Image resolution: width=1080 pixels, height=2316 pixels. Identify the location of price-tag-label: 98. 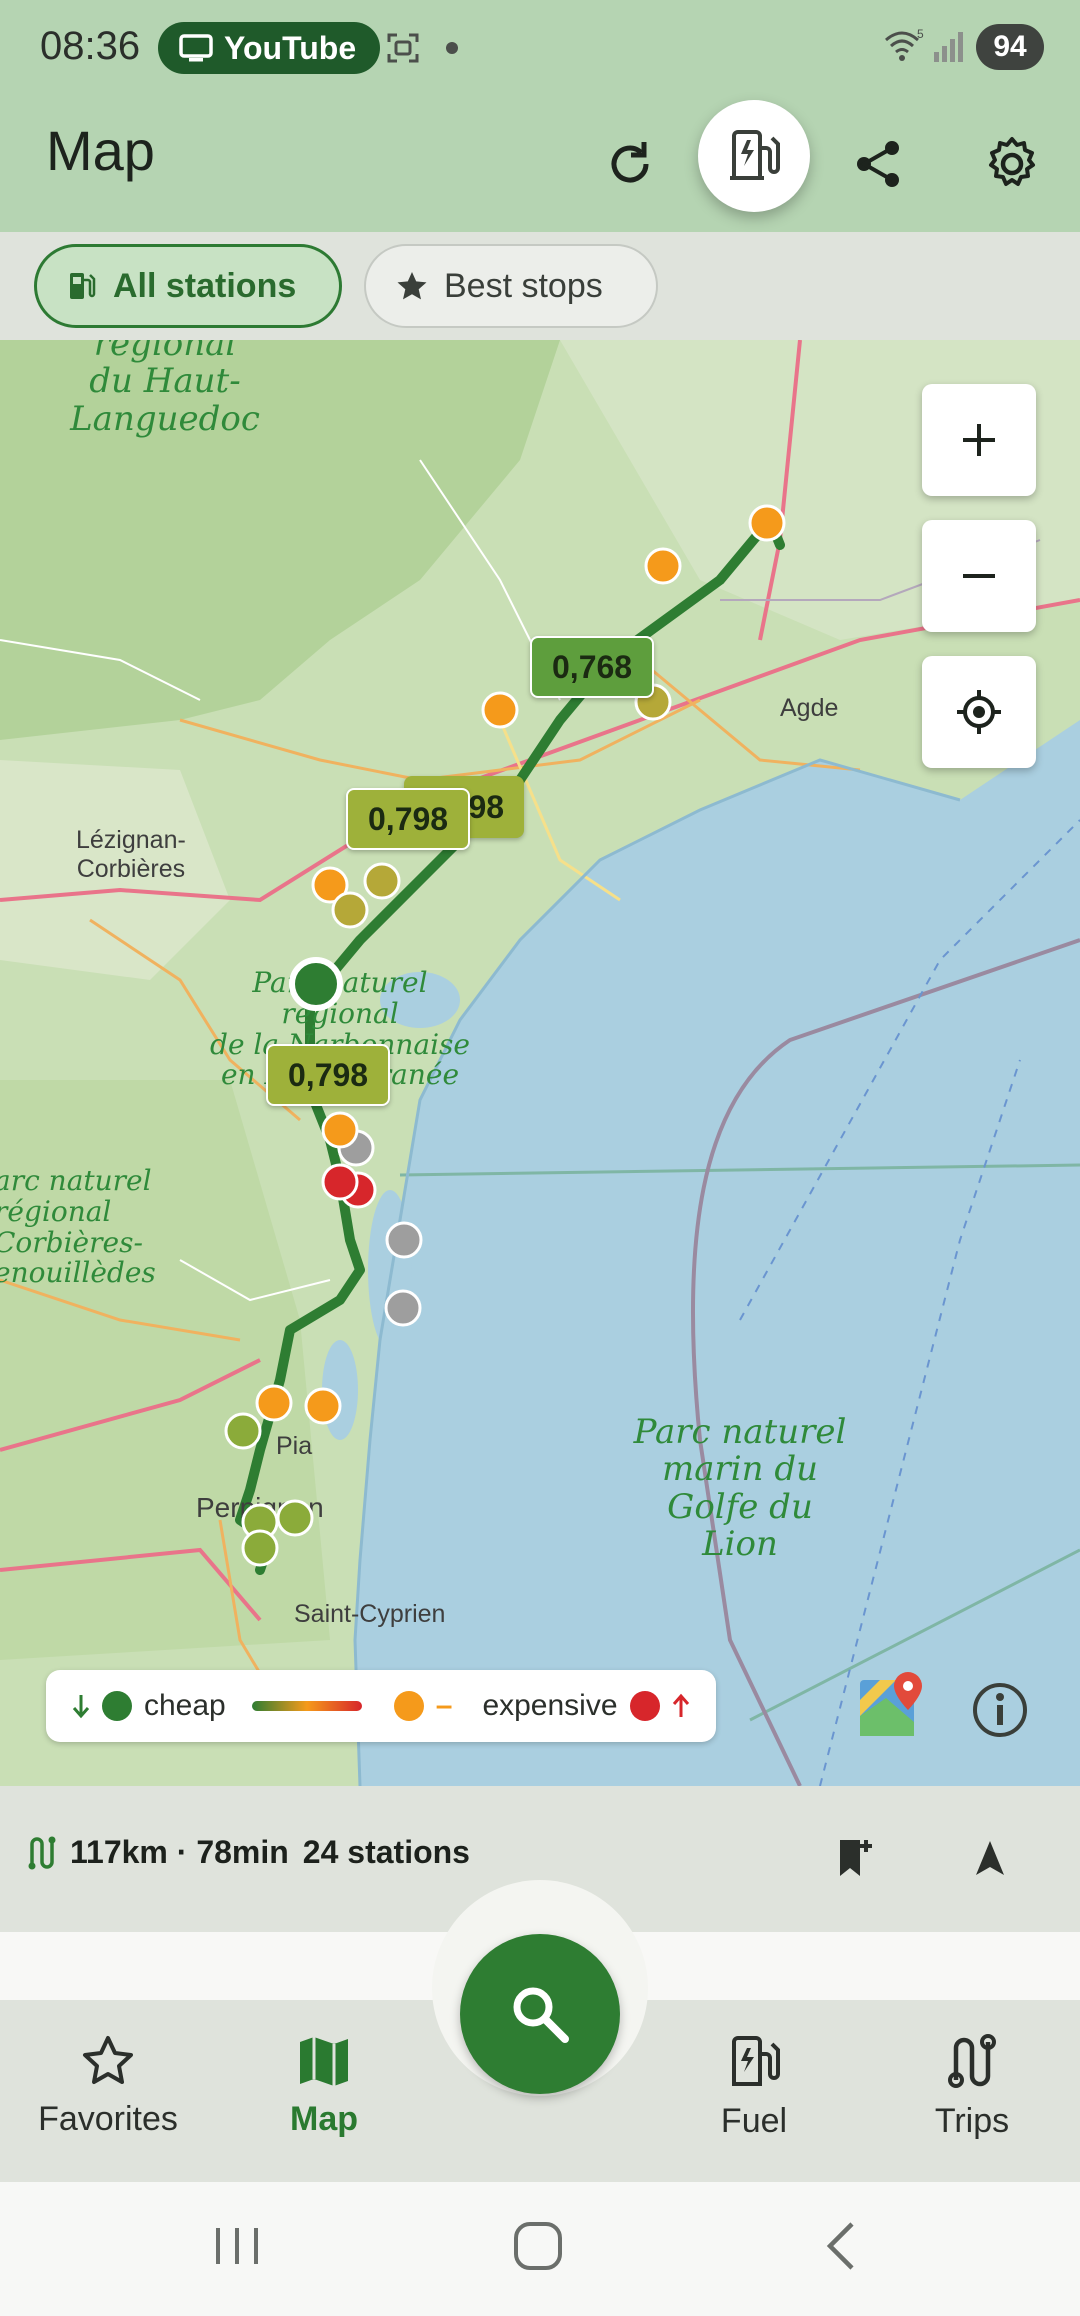
(486, 806).